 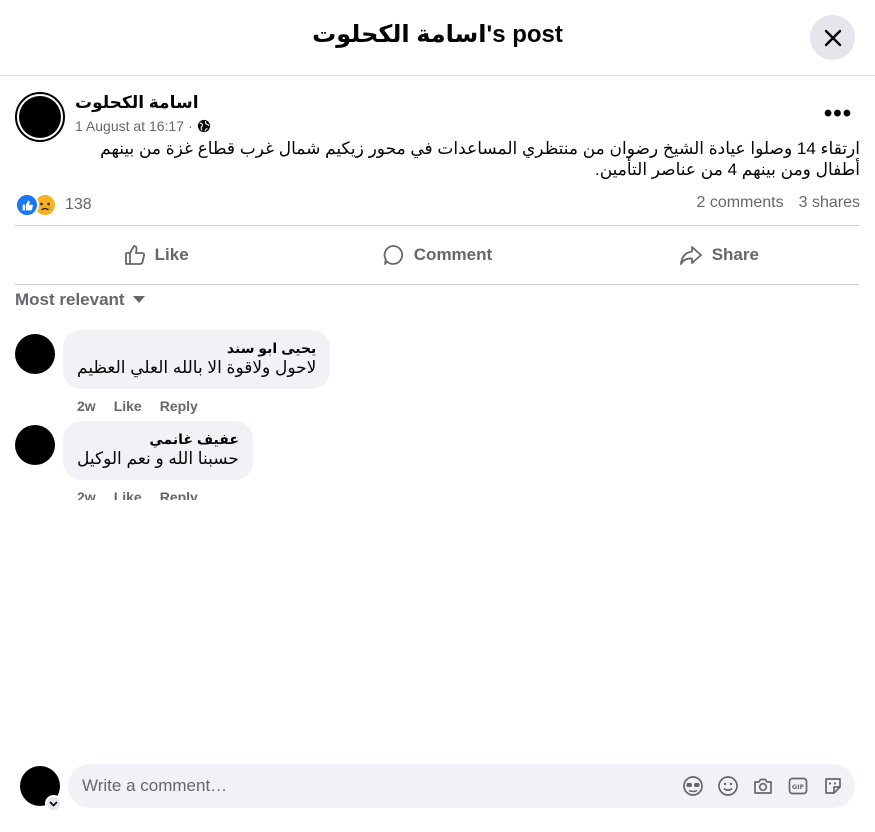 I want to click on commenter-name: يحيى ابو سند, so click(x=196, y=348).